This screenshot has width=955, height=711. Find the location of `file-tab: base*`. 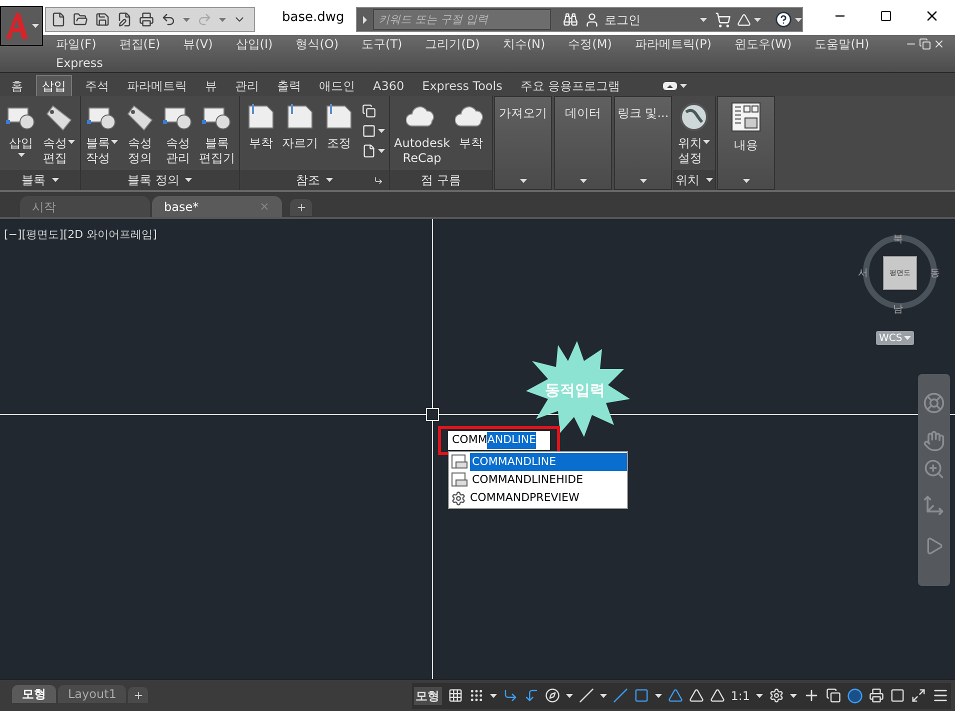

file-tab: base* is located at coordinates (217, 206).